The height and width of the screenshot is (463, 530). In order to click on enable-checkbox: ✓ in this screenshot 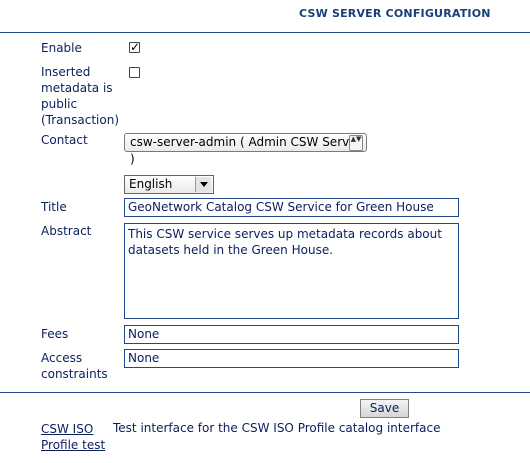, I will do `click(135, 47)`.